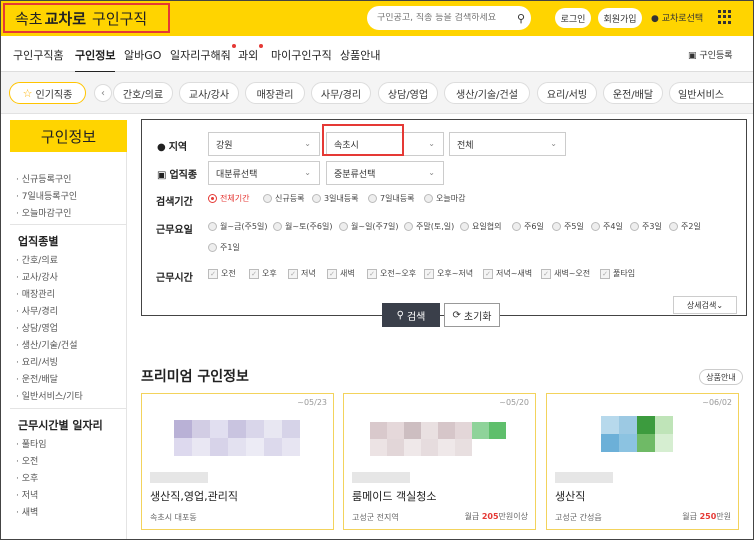 Image resolution: width=754 pixels, height=540 pixels. What do you see at coordinates (142, 55) in the screenshot?
I see `nav-alba-go: 알바GO` at bounding box center [142, 55].